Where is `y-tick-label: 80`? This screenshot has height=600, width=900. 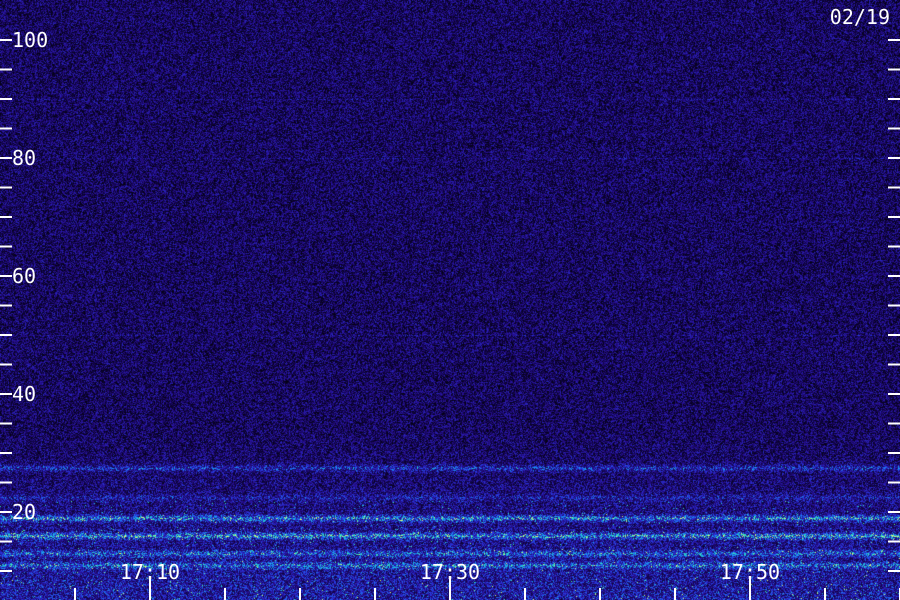 y-tick-label: 80 is located at coordinates (24, 158).